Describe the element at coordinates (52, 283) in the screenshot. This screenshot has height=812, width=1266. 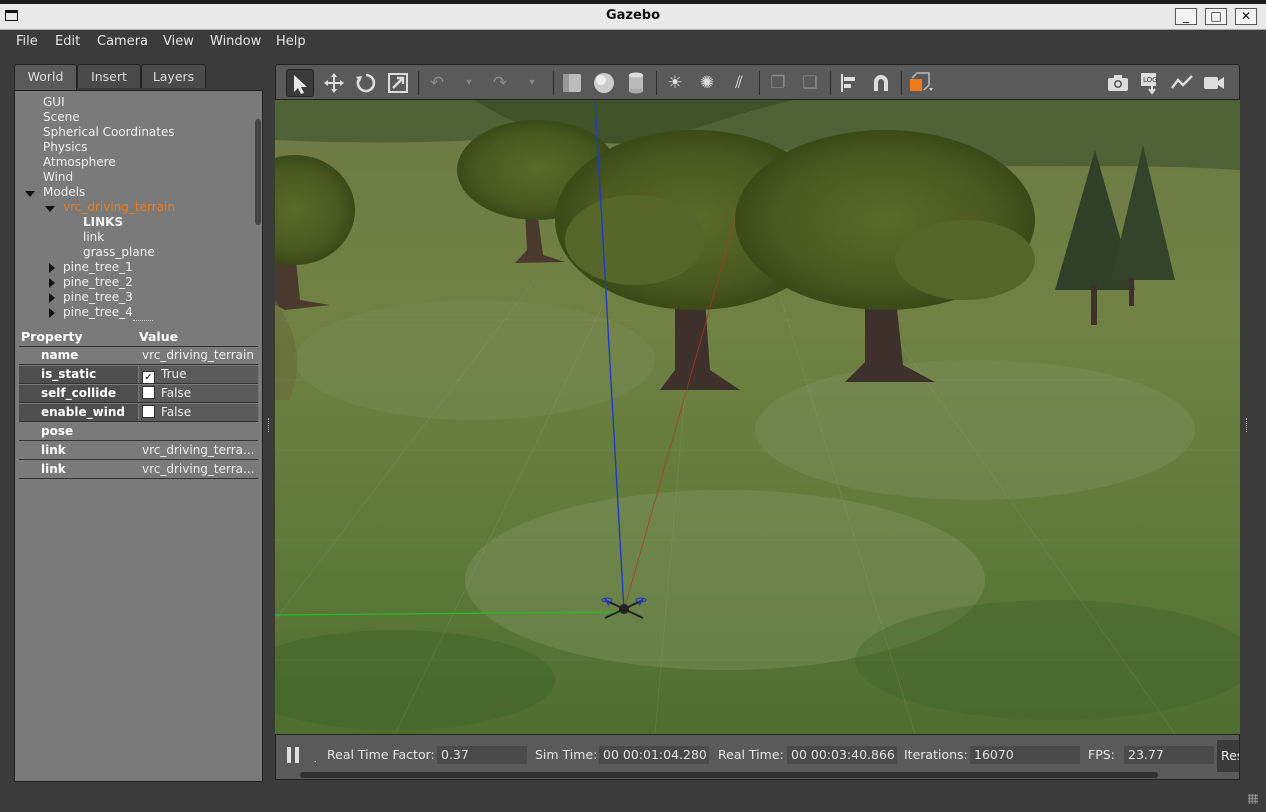
I see `expand-pine-tree-2-icon` at that location.